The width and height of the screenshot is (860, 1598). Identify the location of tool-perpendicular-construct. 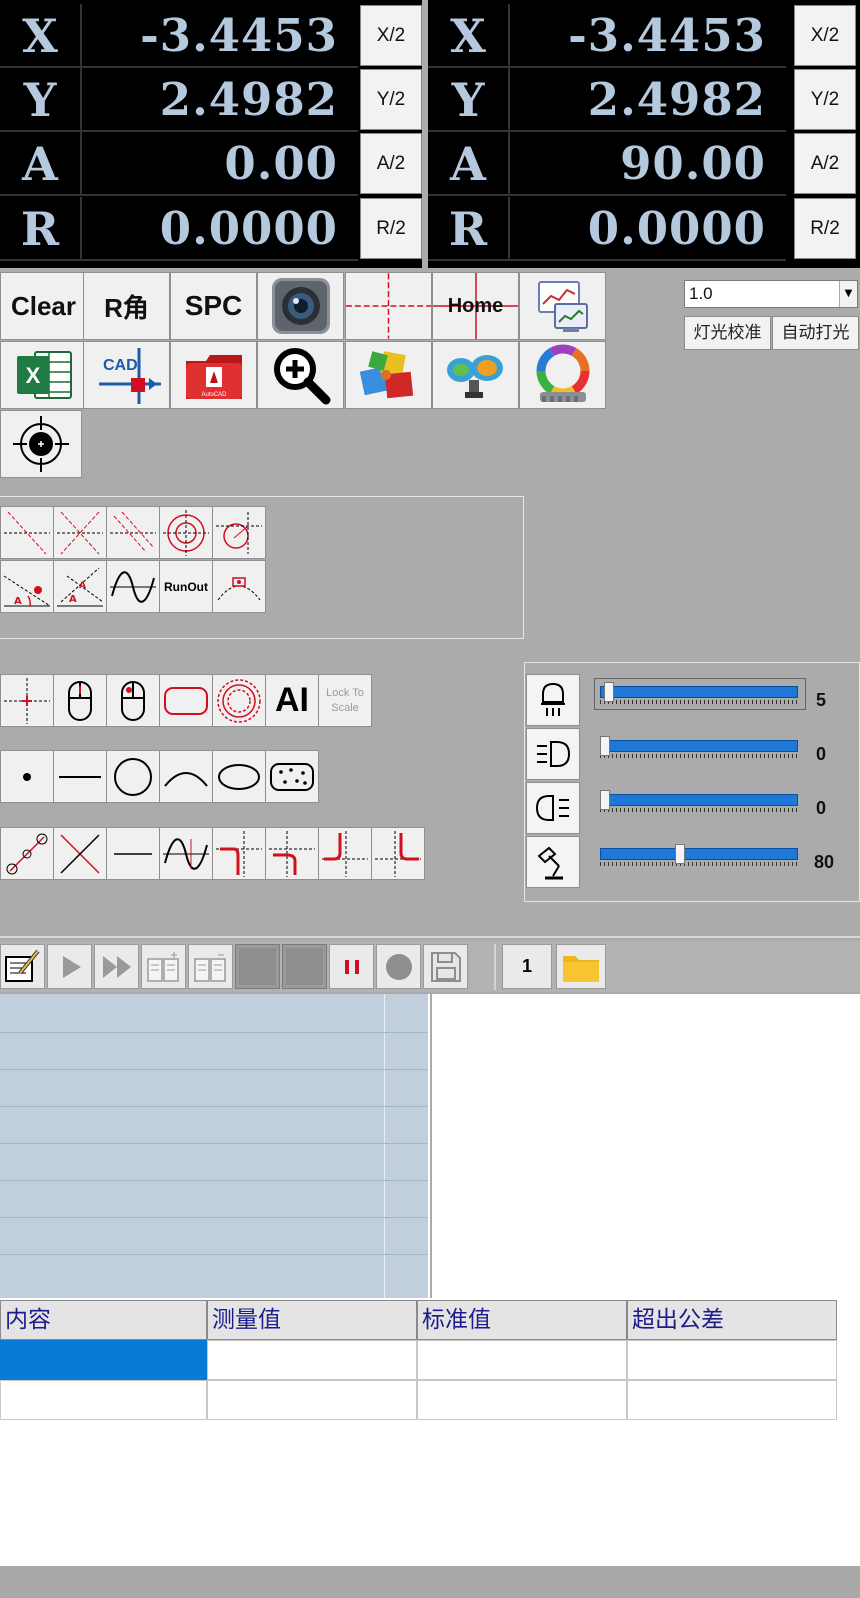
(27, 532).